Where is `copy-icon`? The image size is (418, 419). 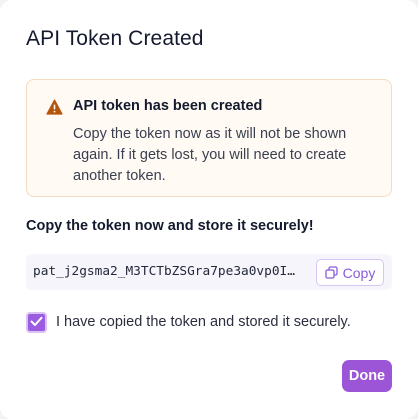
copy-icon is located at coordinates (331, 272).